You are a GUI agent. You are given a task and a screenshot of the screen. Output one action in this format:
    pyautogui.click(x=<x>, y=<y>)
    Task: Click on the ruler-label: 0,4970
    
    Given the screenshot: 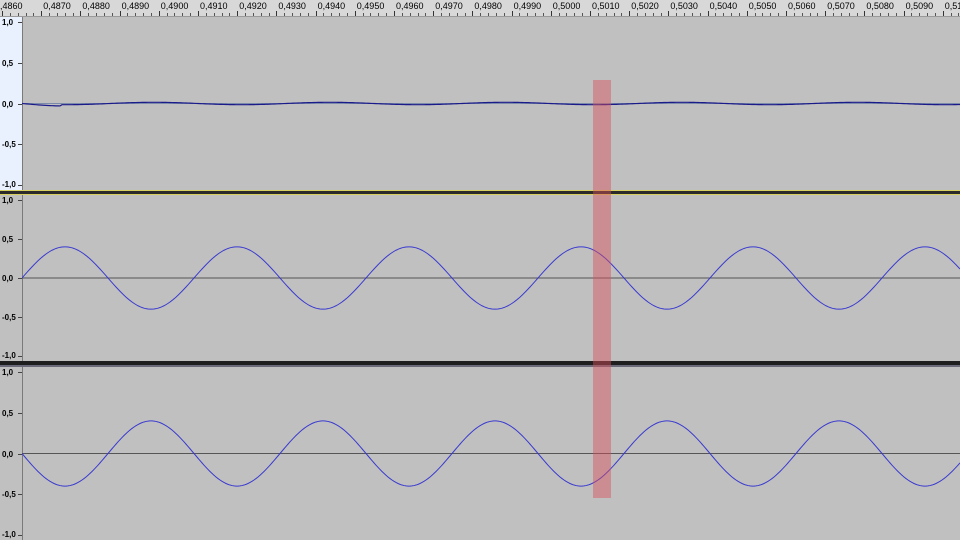 What is the action you would take?
    pyautogui.click(x=449, y=6)
    